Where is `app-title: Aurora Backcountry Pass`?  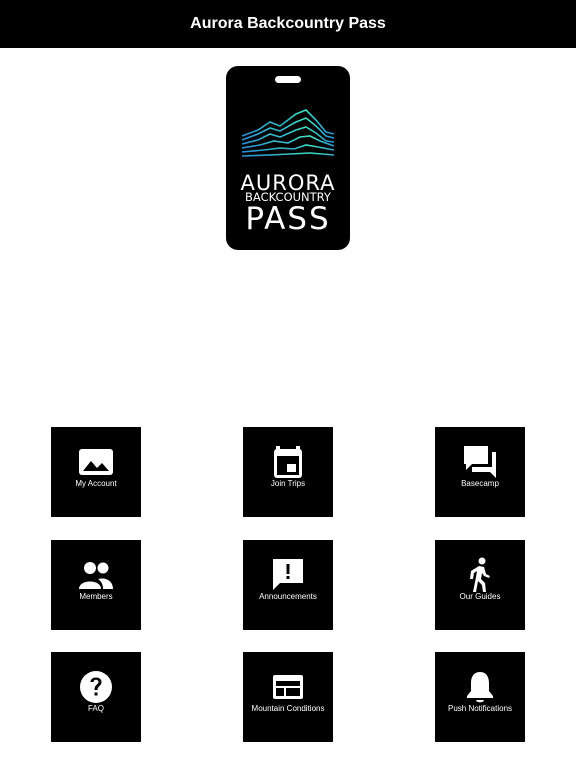
app-title: Aurora Backcountry Pass is located at coordinates (288, 23).